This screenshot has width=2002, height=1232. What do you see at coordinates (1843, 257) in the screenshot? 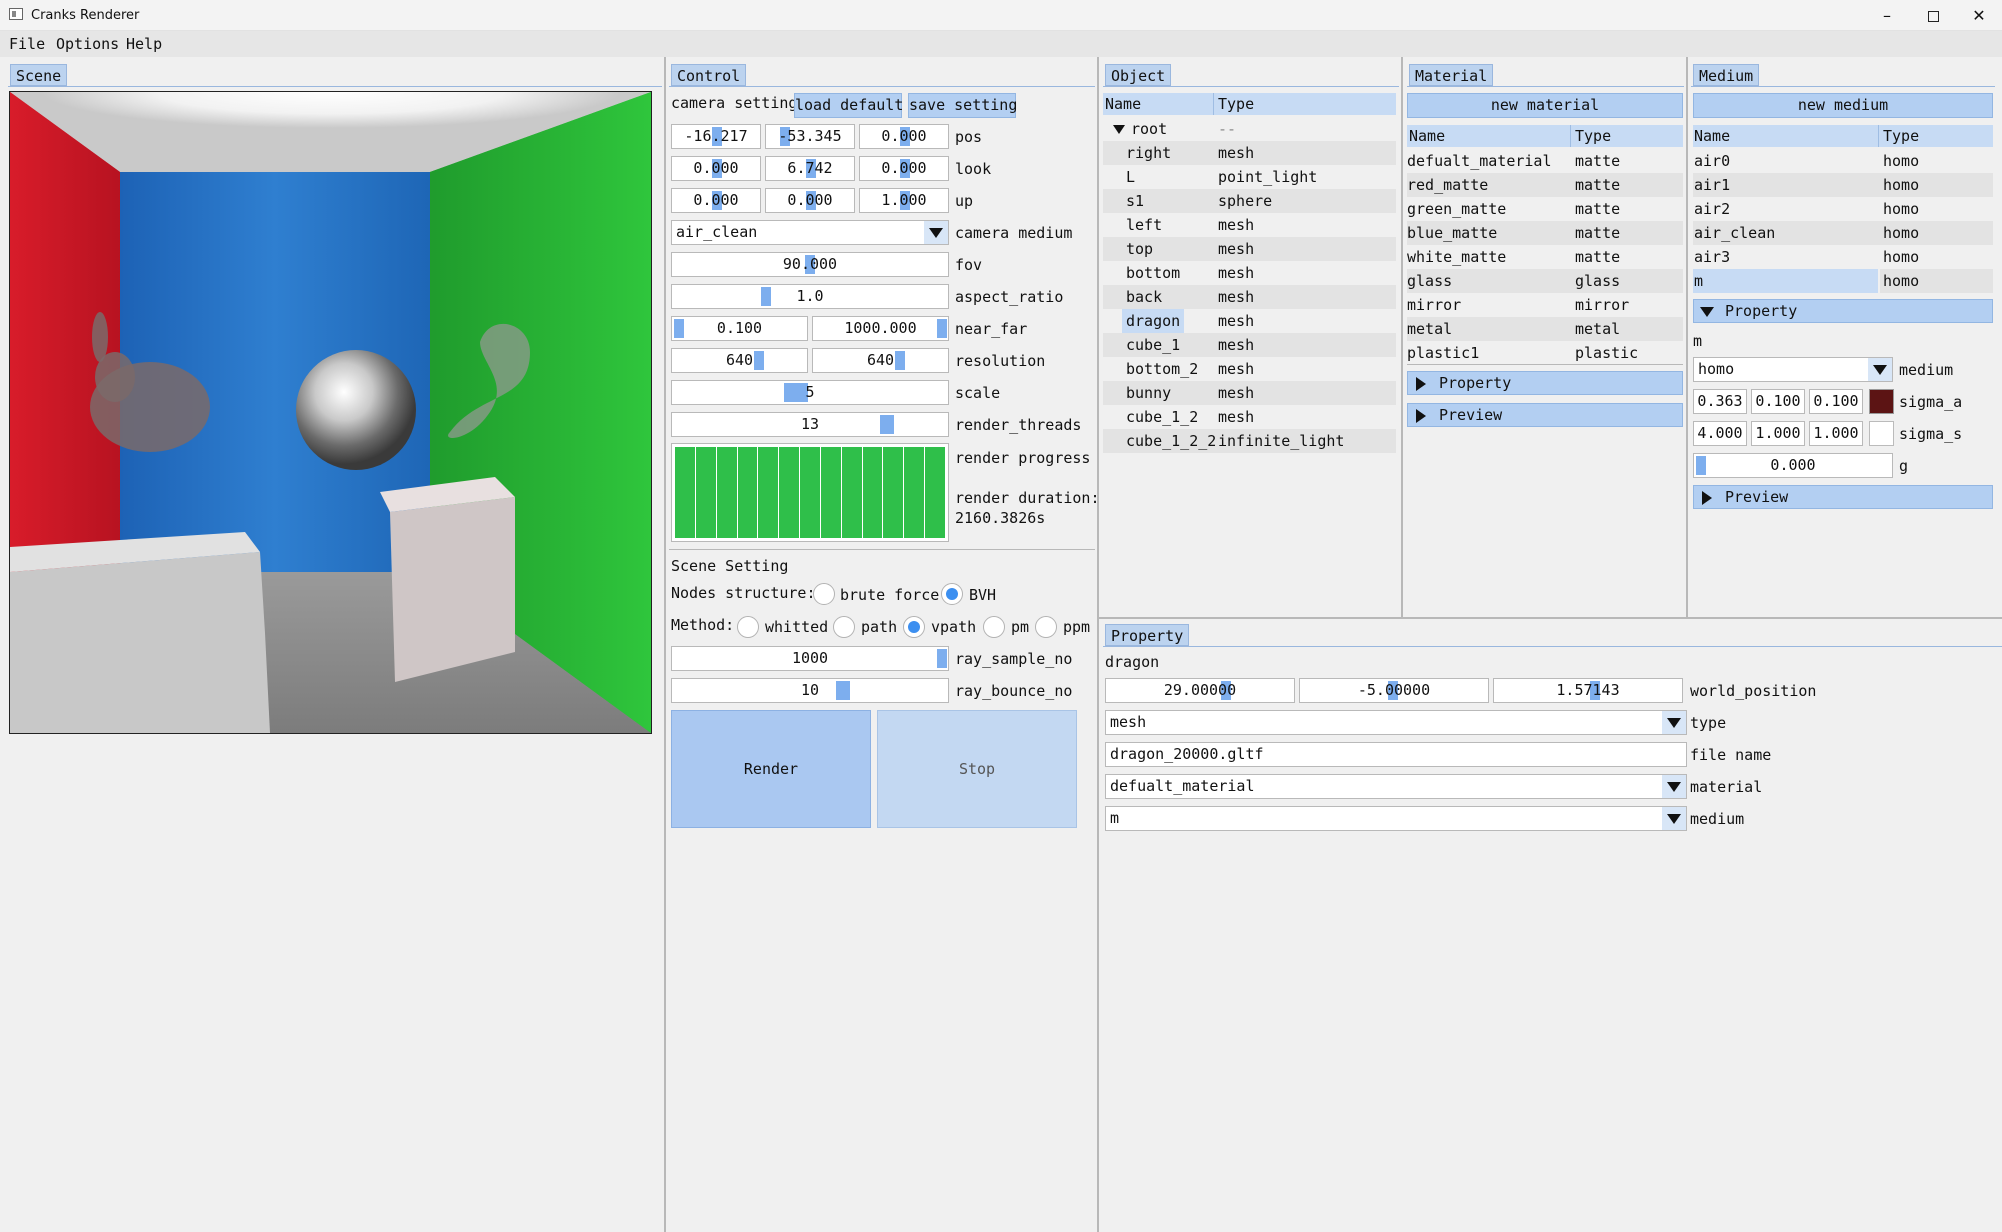
I see `medium-list-item: air3 homo` at bounding box center [1843, 257].